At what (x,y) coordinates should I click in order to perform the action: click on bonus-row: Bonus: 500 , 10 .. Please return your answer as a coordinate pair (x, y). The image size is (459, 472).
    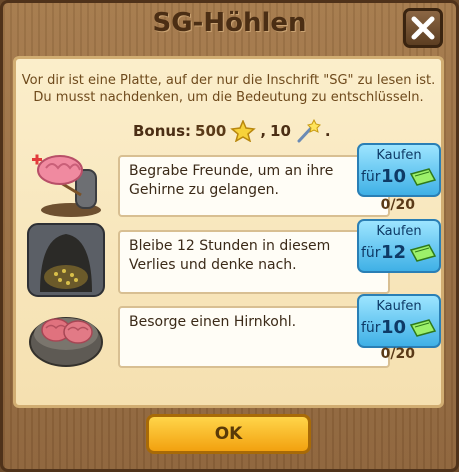
    Looking at the image, I should click on (232, 131).